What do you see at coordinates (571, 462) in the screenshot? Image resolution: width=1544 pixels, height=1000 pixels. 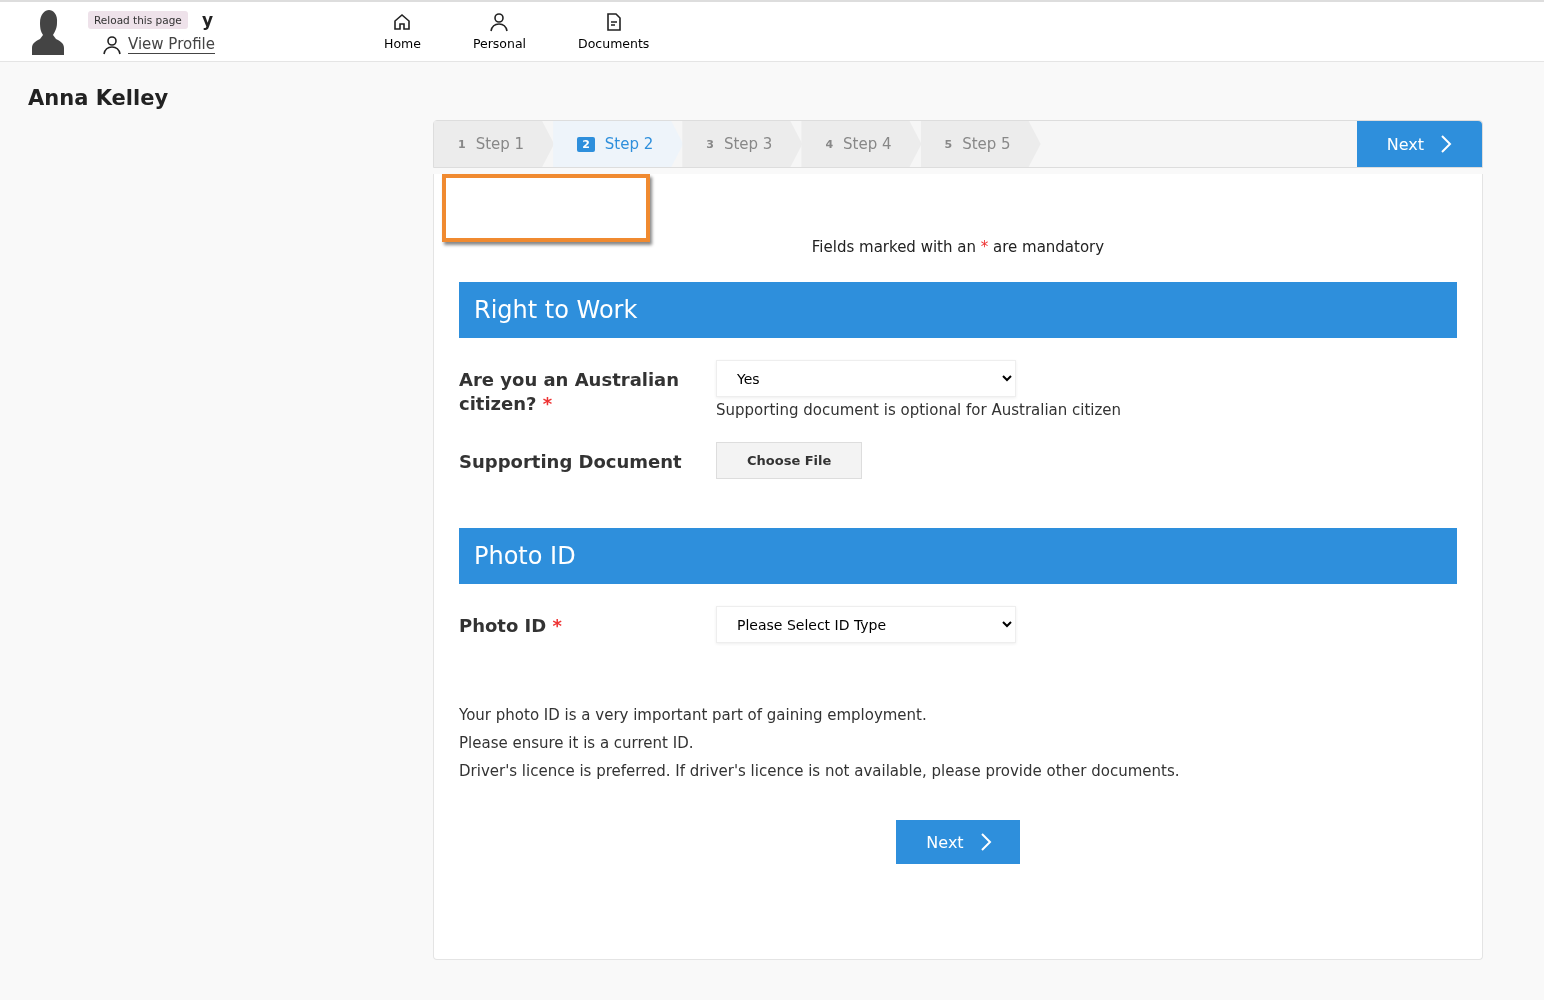 I see `field-label: Supporting Document` at bounding box center [571, 462].